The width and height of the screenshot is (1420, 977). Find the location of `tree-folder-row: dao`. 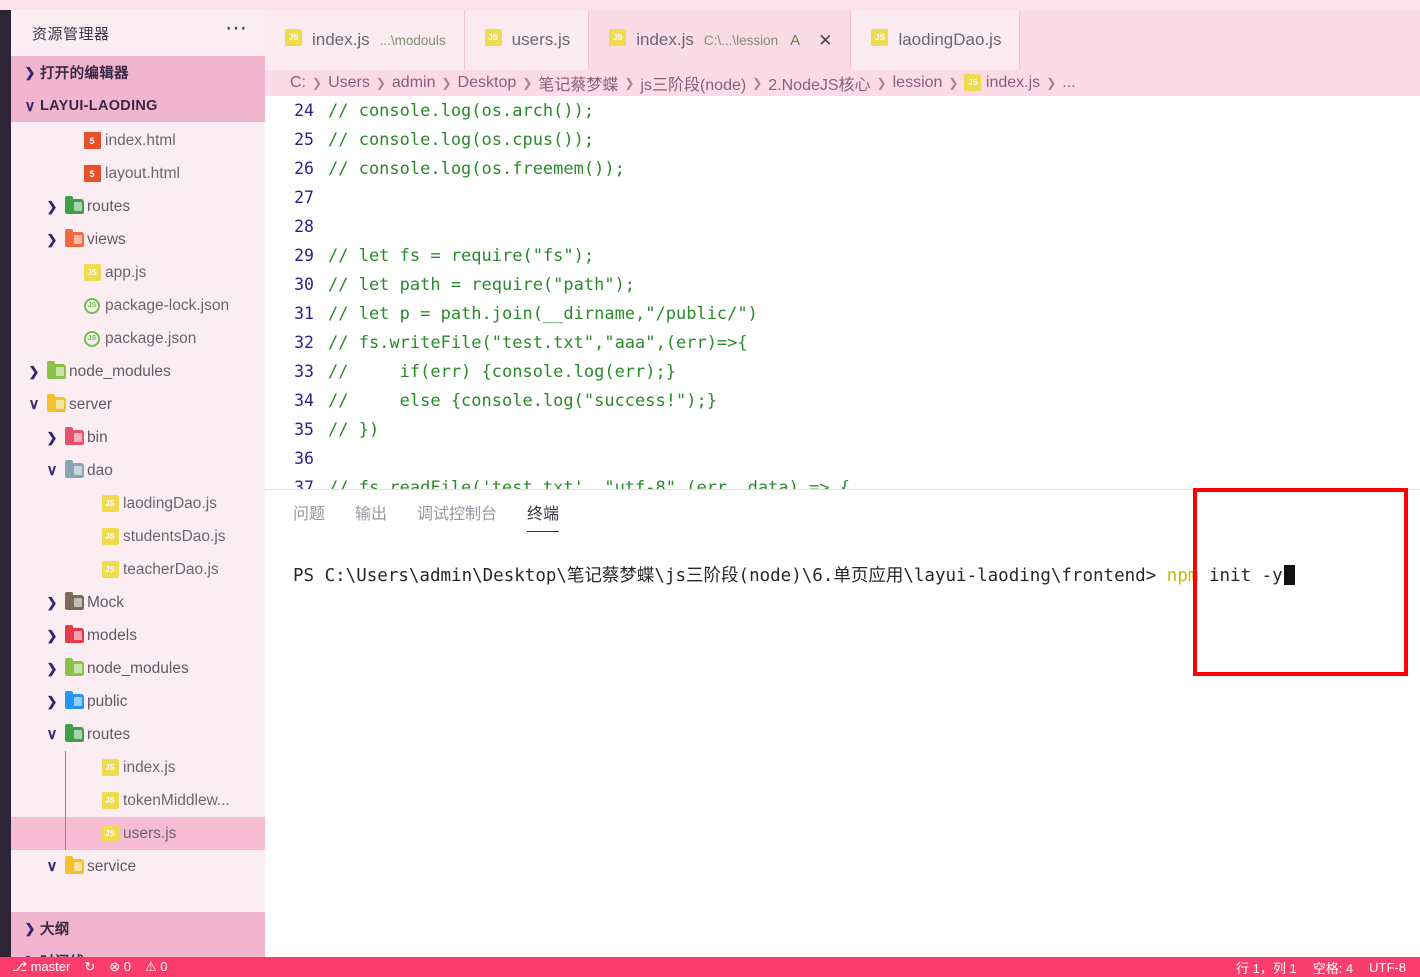

tree-folder-row: dao is located at coordinates (138, 470).